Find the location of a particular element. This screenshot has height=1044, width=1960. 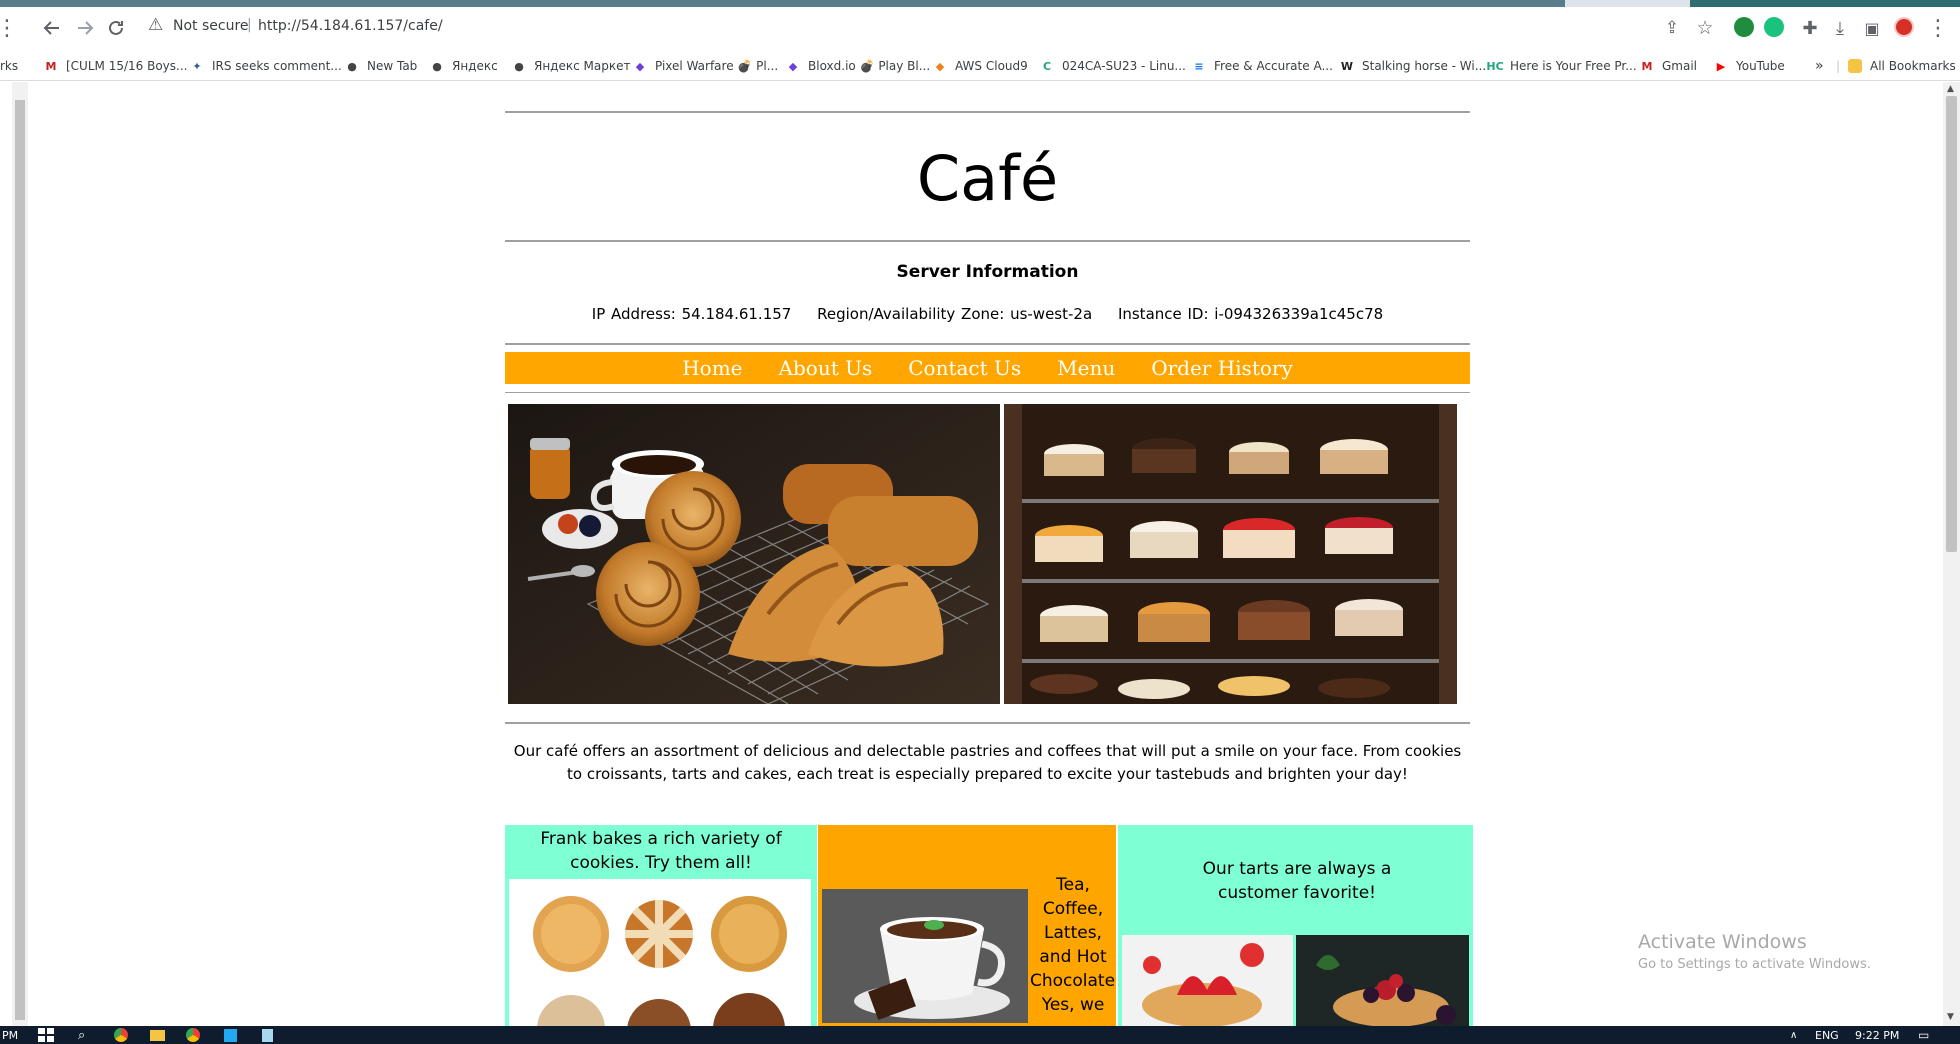

more-bookmarks-button: » is located at coordinates (1819, 66).